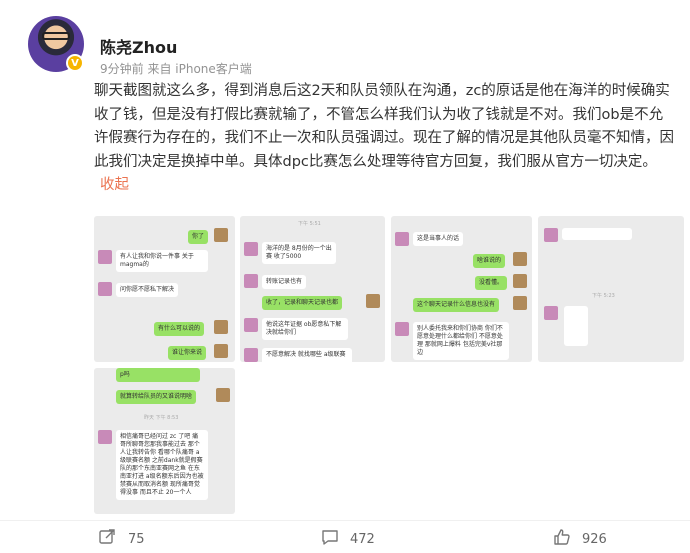  What do you see at coordinates (108, 539) in the screenshot?
I see `repost-icon` at bounding box center [108, 539].